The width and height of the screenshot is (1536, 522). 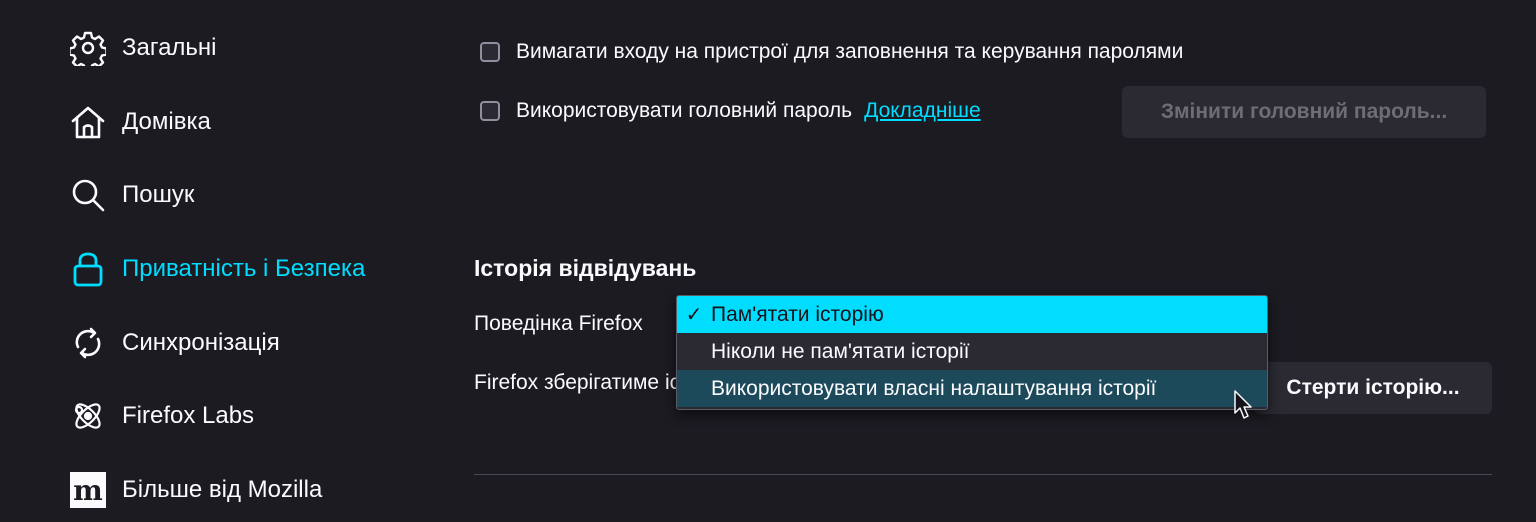 What do you see at coordinates (490, 52) in the screenshot?
I see `require-device-signin-checkbox` at bounding box center [490, 52].